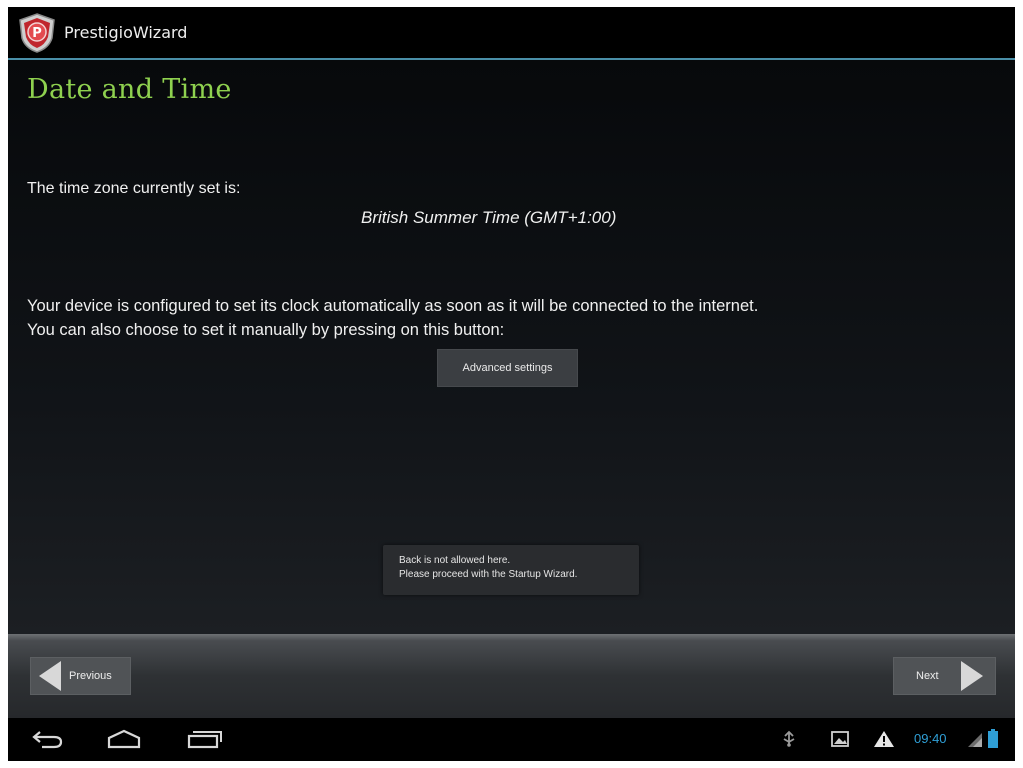 The image size is (1023, 768). What do you see at coordinates (50, 676) in the screenshot?
I see `arrow-left-icon` at bounding box center [50, 676].